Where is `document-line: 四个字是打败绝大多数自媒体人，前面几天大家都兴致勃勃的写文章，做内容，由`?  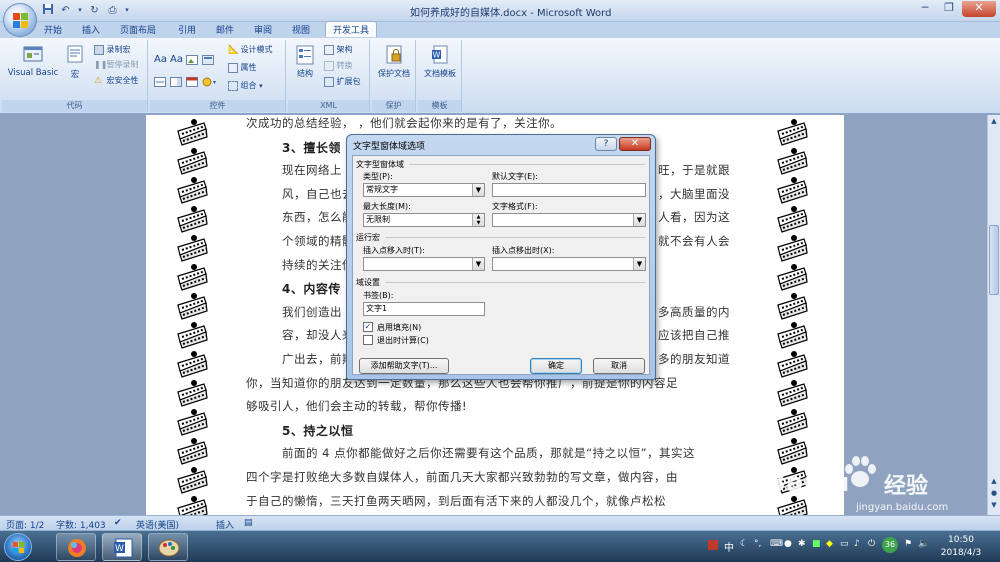 document-line: 四个字是打败绝大多数自媒体人，前面几天大家都兴致勃勃的写文章，做内容，由 is located at coordinates (462, 477).